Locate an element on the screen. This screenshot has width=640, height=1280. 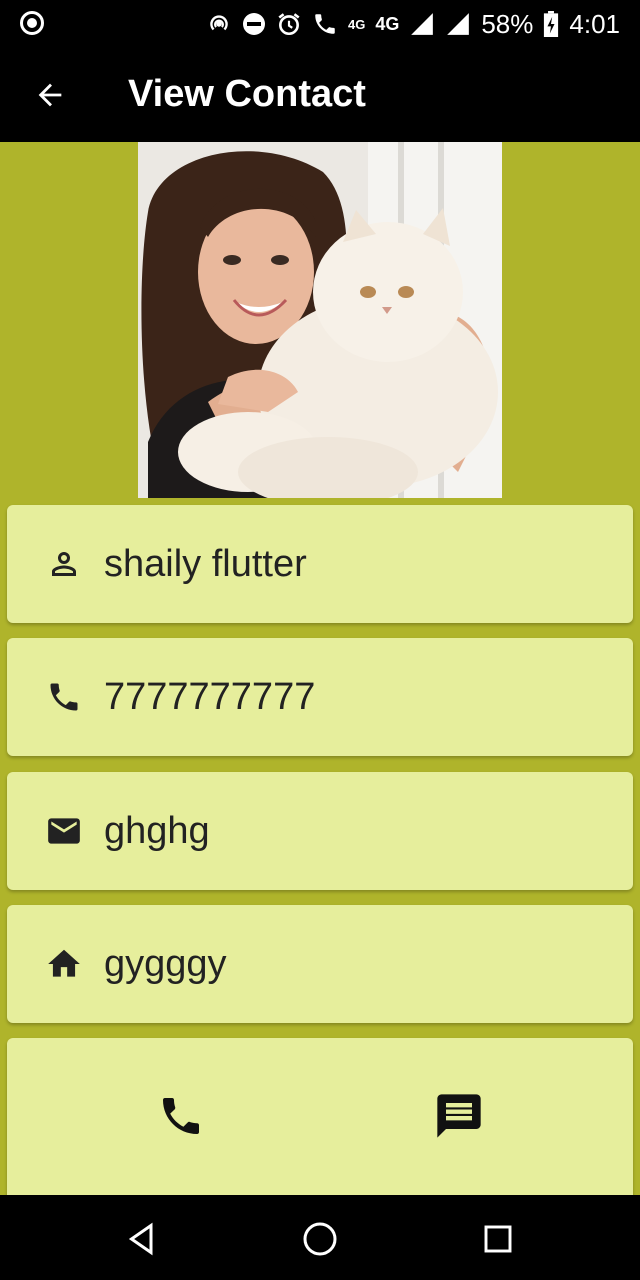
nav-recents-button is located at coordinates (498, 1239).